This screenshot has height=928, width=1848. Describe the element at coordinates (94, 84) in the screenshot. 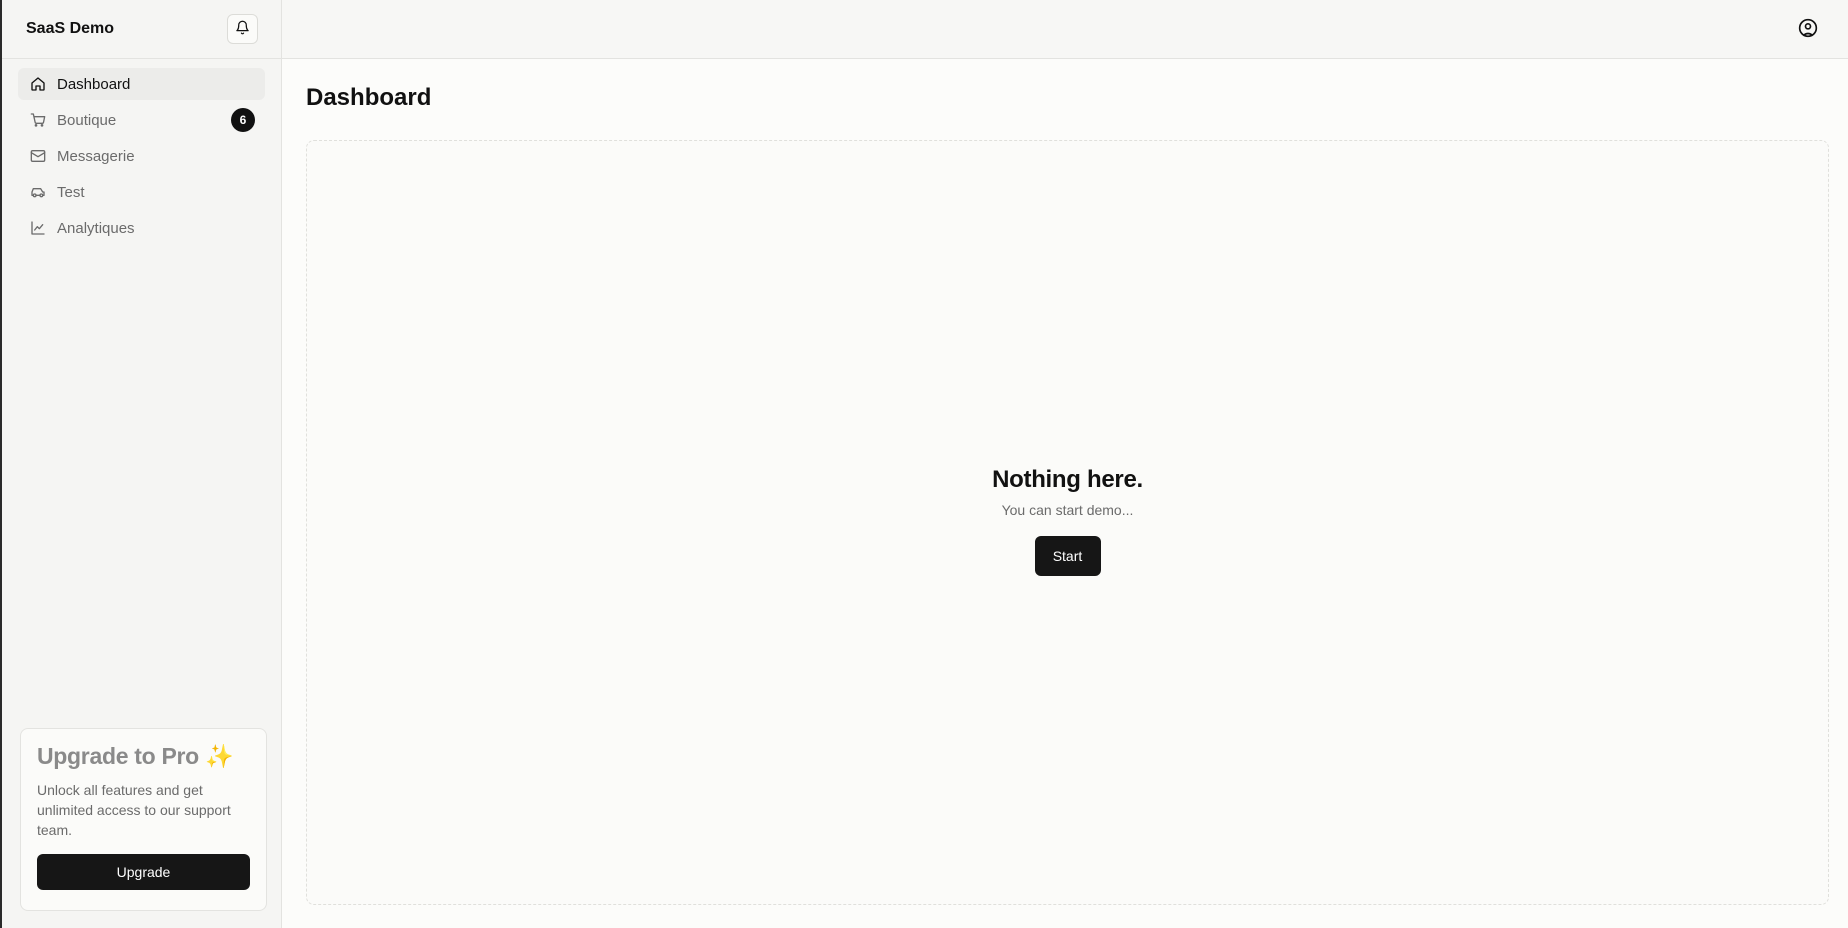

I see `sidebar-item-label: Dashboard` at that location.